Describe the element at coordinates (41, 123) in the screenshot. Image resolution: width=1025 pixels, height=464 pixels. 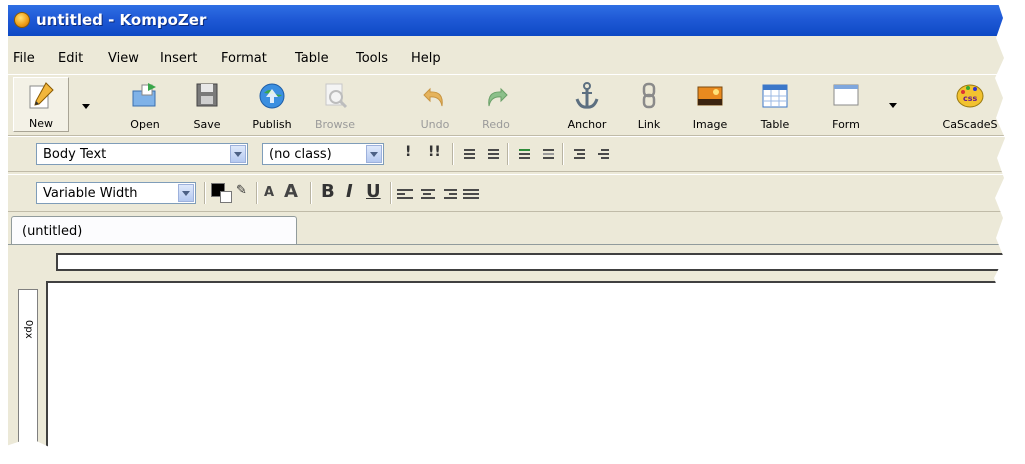
I see `new-label: New` at that location.